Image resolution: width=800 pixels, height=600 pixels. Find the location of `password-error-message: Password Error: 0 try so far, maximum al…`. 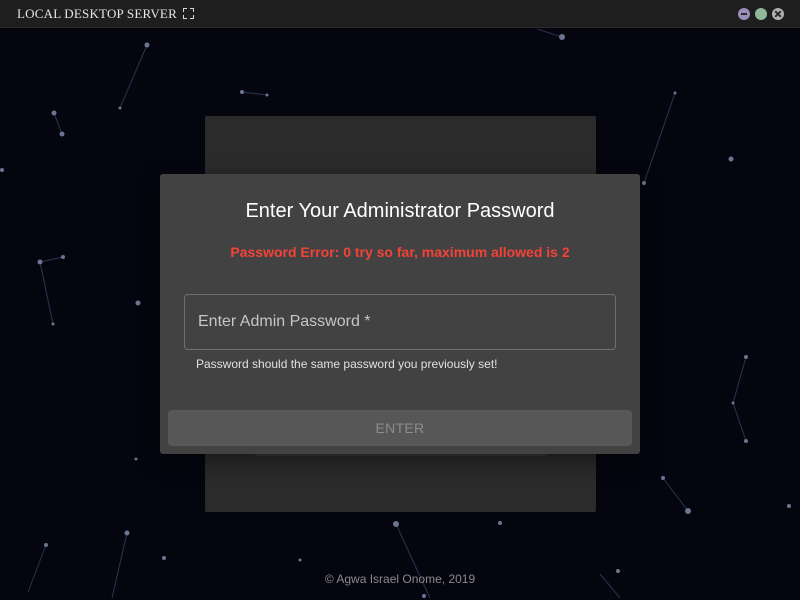

password-error-message: Password Error: 0 try so far, maximum al… is located at coordinates (400, 252).